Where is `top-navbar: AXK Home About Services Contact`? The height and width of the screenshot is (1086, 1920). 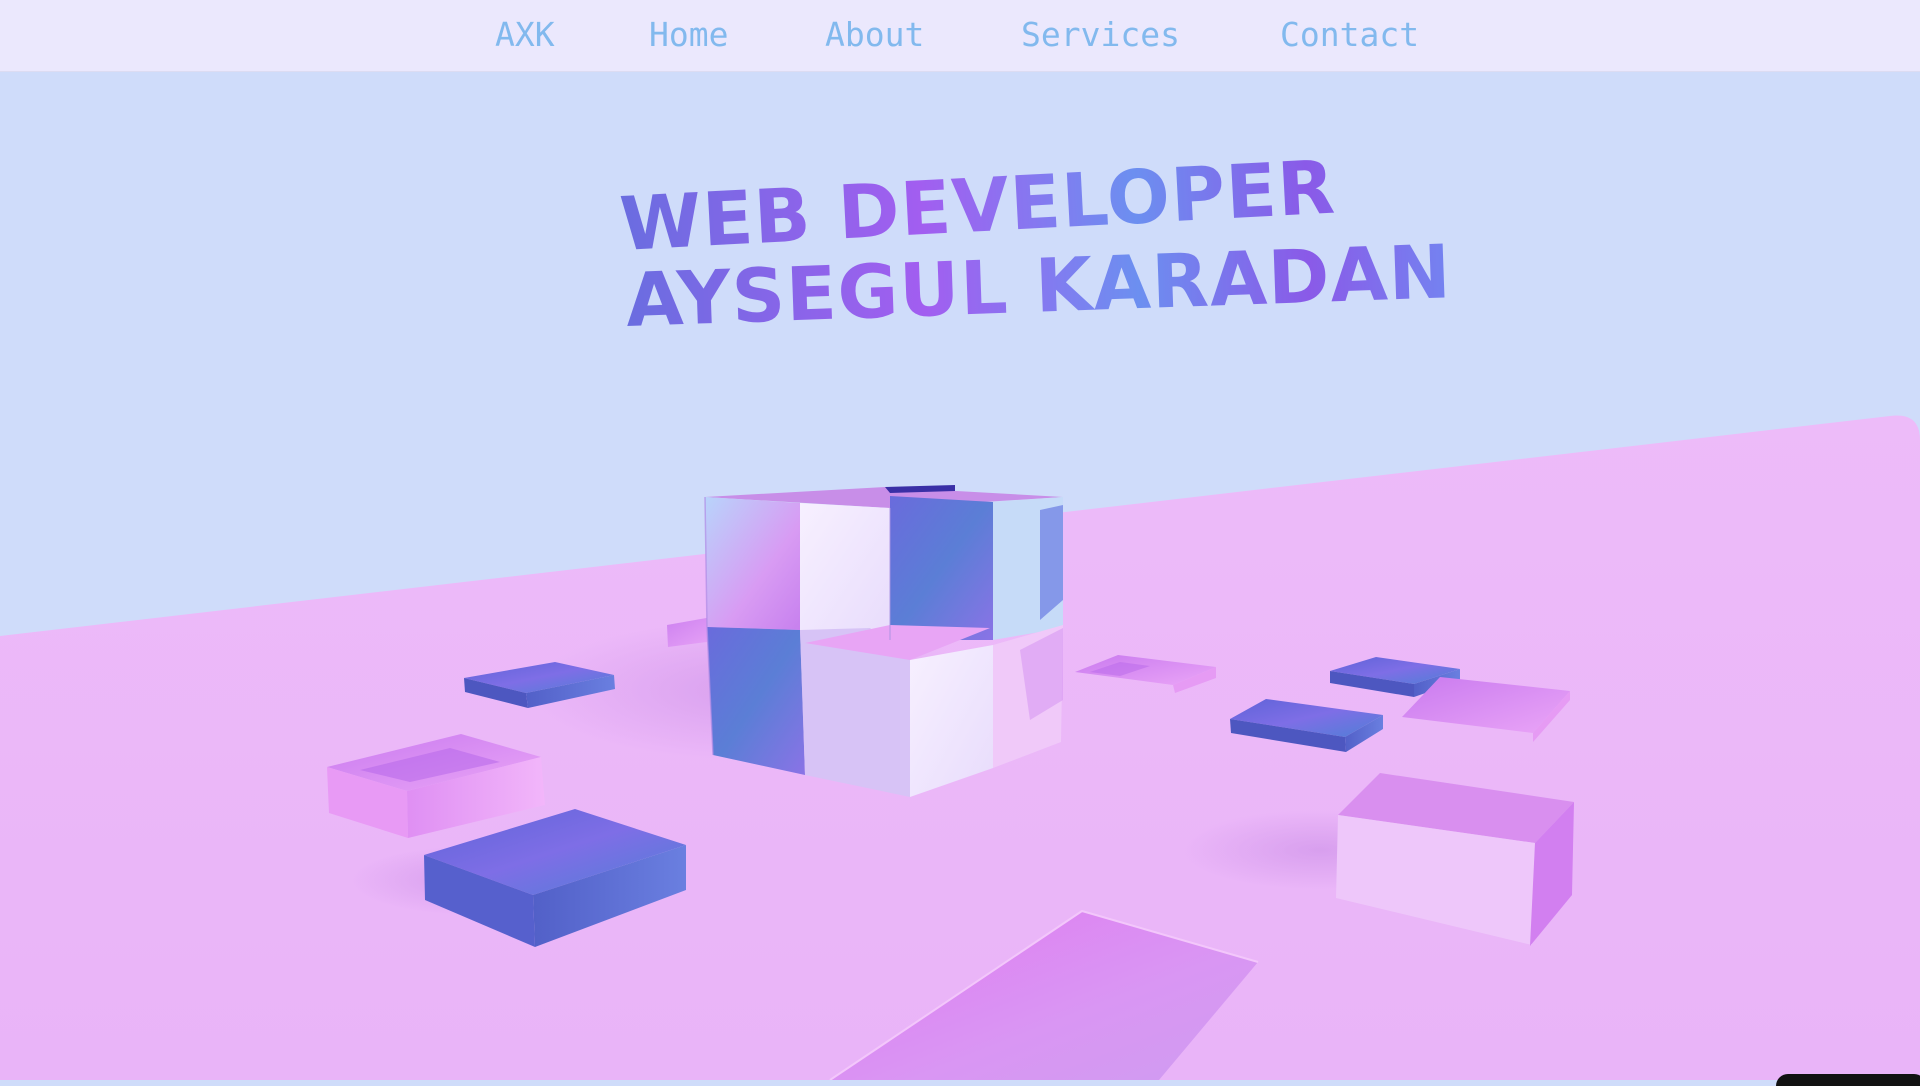
top-navbar: AXK Home About Services Contact is located at coordinates (960, 36).